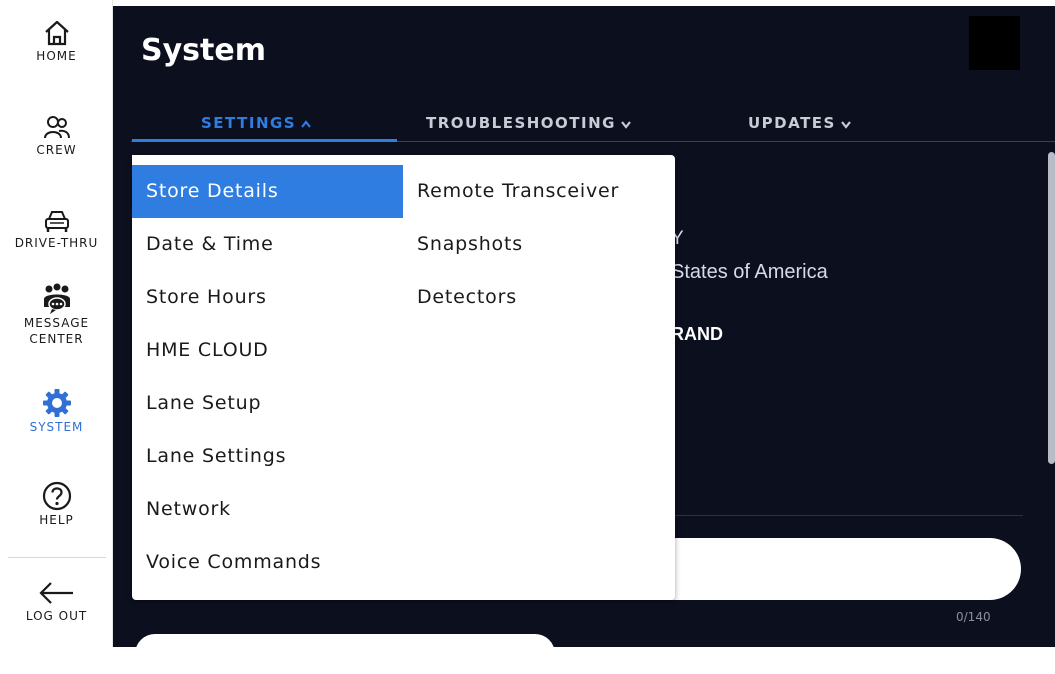  I want to click on sidebar-item-message-center: MESSAGE CENTER, so click(56, 315).